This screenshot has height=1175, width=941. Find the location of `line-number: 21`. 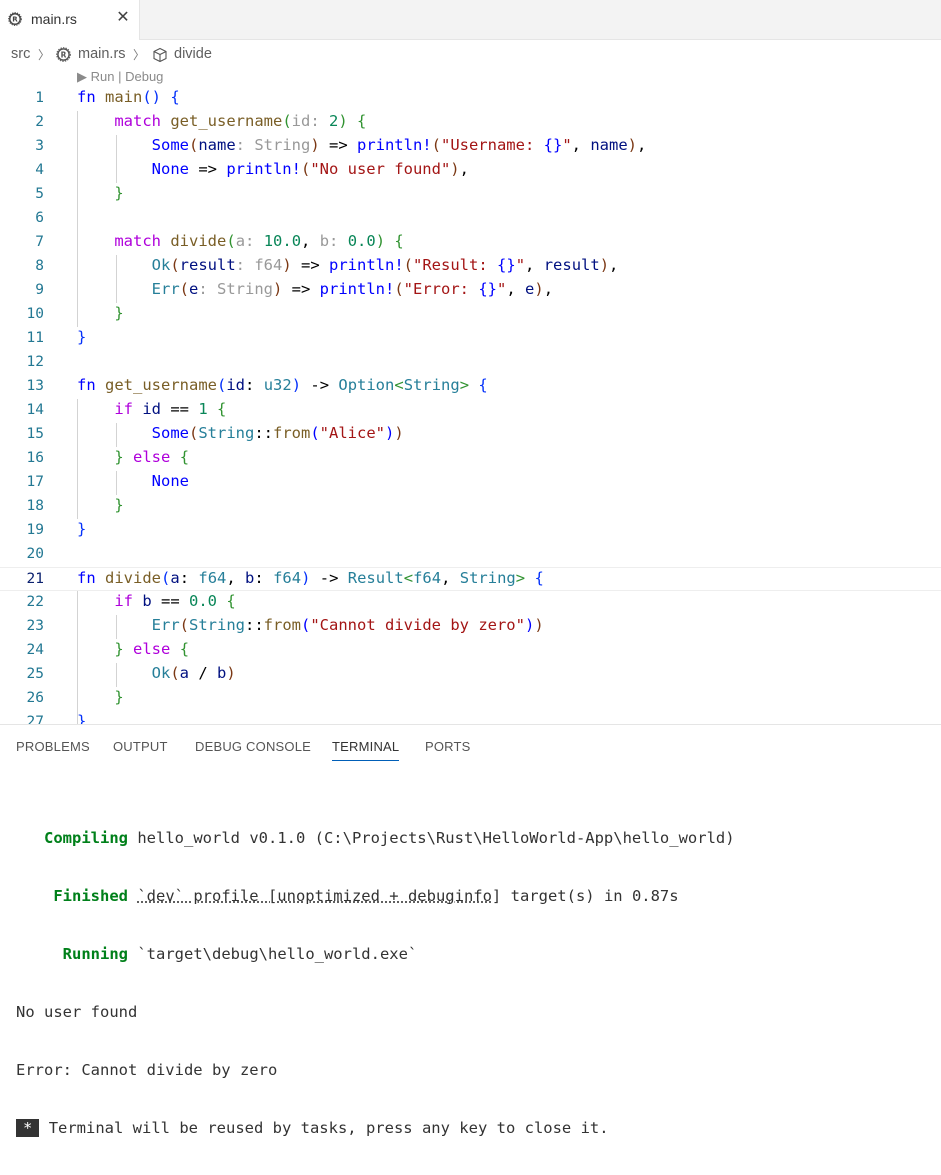

line-number: 21 is located at coordinates (35, 579).